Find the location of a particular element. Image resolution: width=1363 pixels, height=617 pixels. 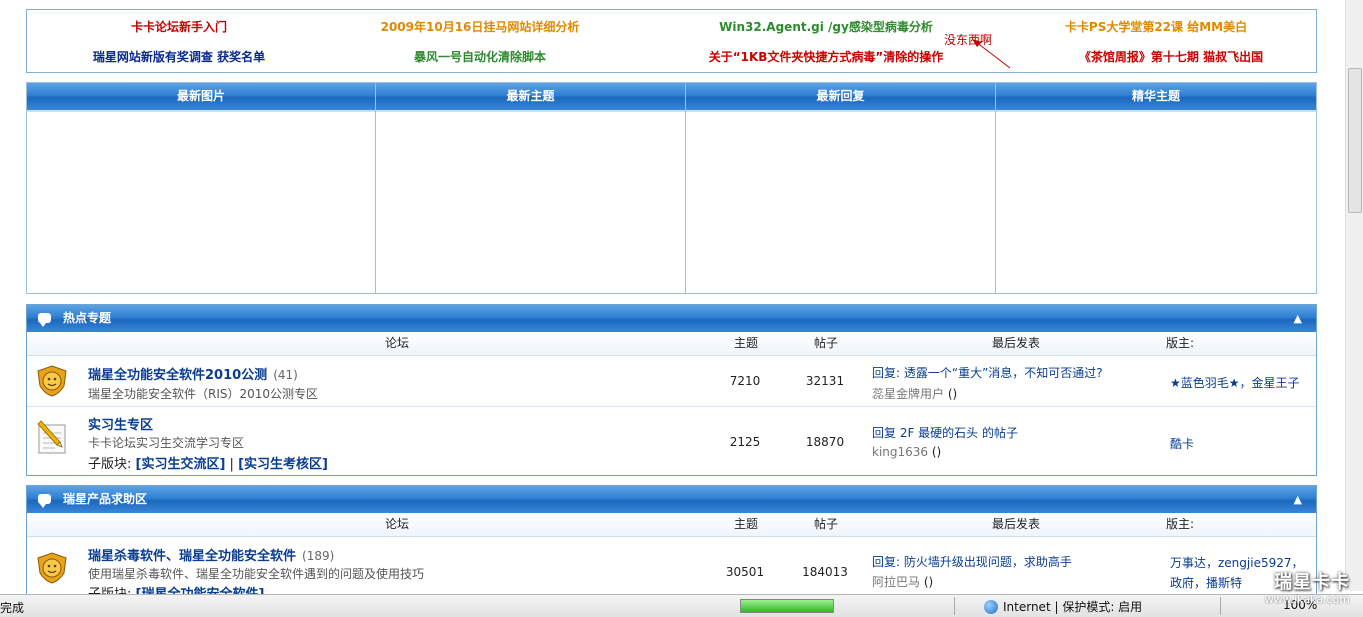

announcement-link: 卡卡PS大学堂第22课 给MM美白 is located at coordinates (1156, 26).